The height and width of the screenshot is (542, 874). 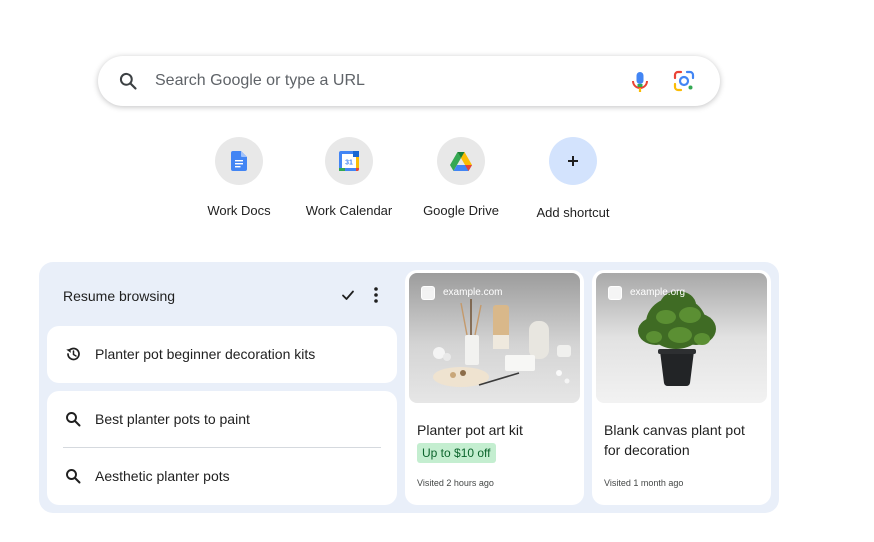 I want to click on shortcut-tile: 31, so click(x=349, y=161).